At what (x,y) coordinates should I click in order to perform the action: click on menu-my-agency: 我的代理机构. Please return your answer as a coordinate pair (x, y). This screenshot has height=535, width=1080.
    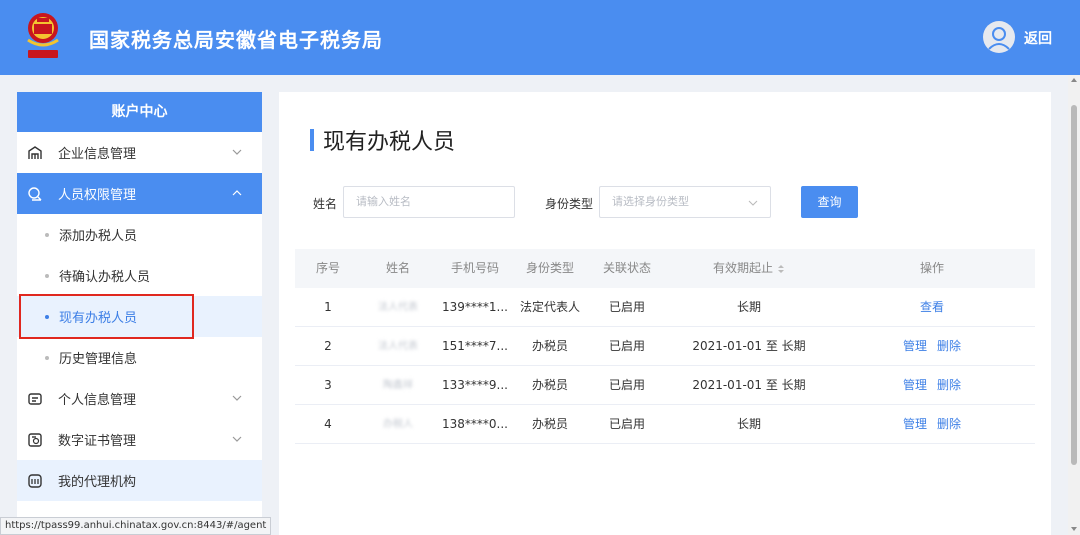
    Looking at the image, I should click on (139, 480).